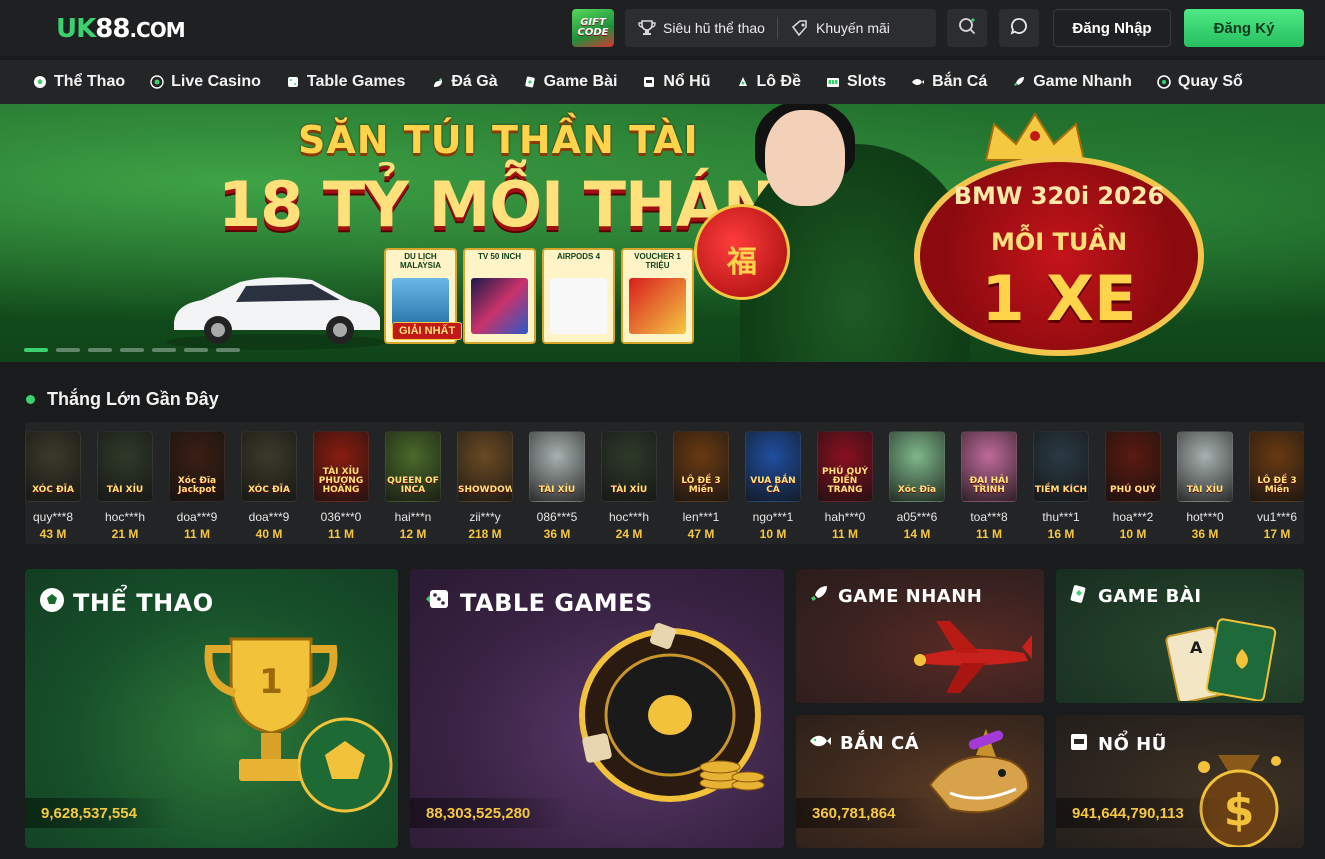 Image resolution: width=1325 pixels, height=859 pixels. I want to click on nav-item-sports: Thể Thao, so click(78, 82).